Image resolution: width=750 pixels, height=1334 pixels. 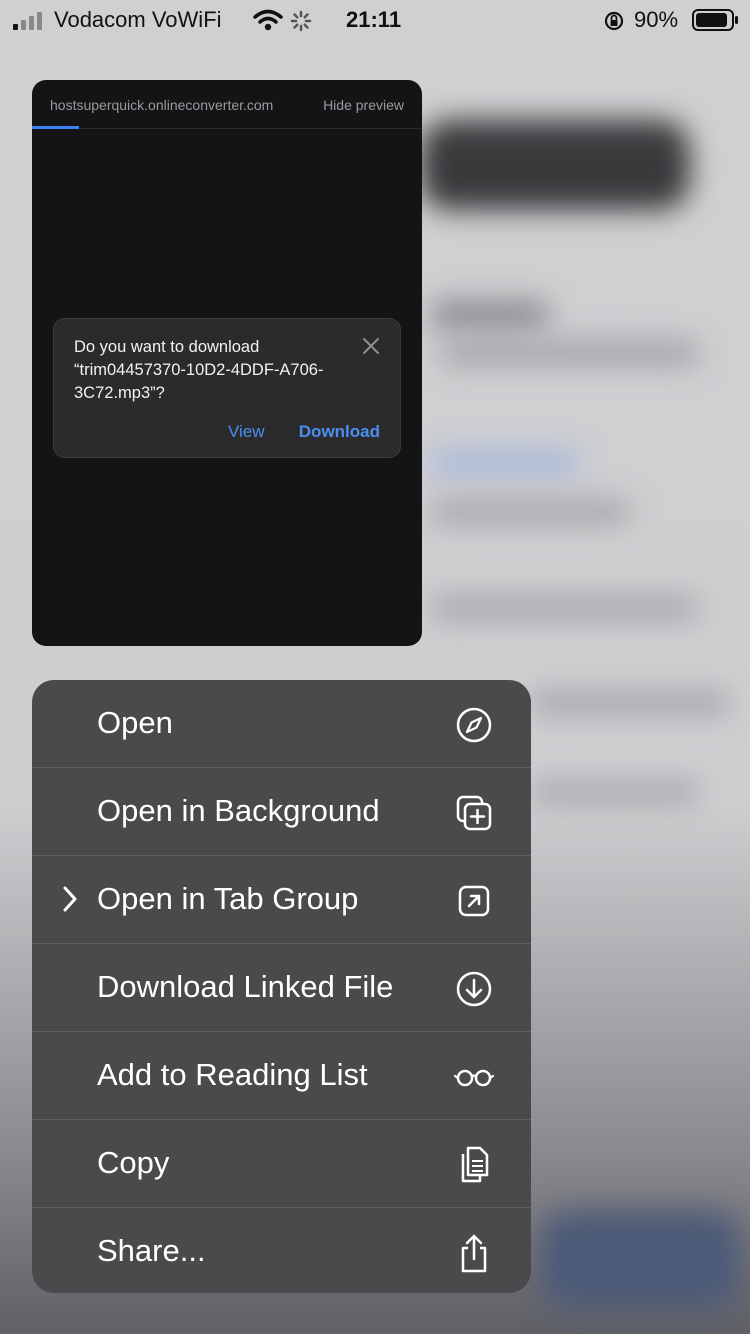 I want to click on menu-item-label: Open in Tab Group, so click(x=228, y=898).